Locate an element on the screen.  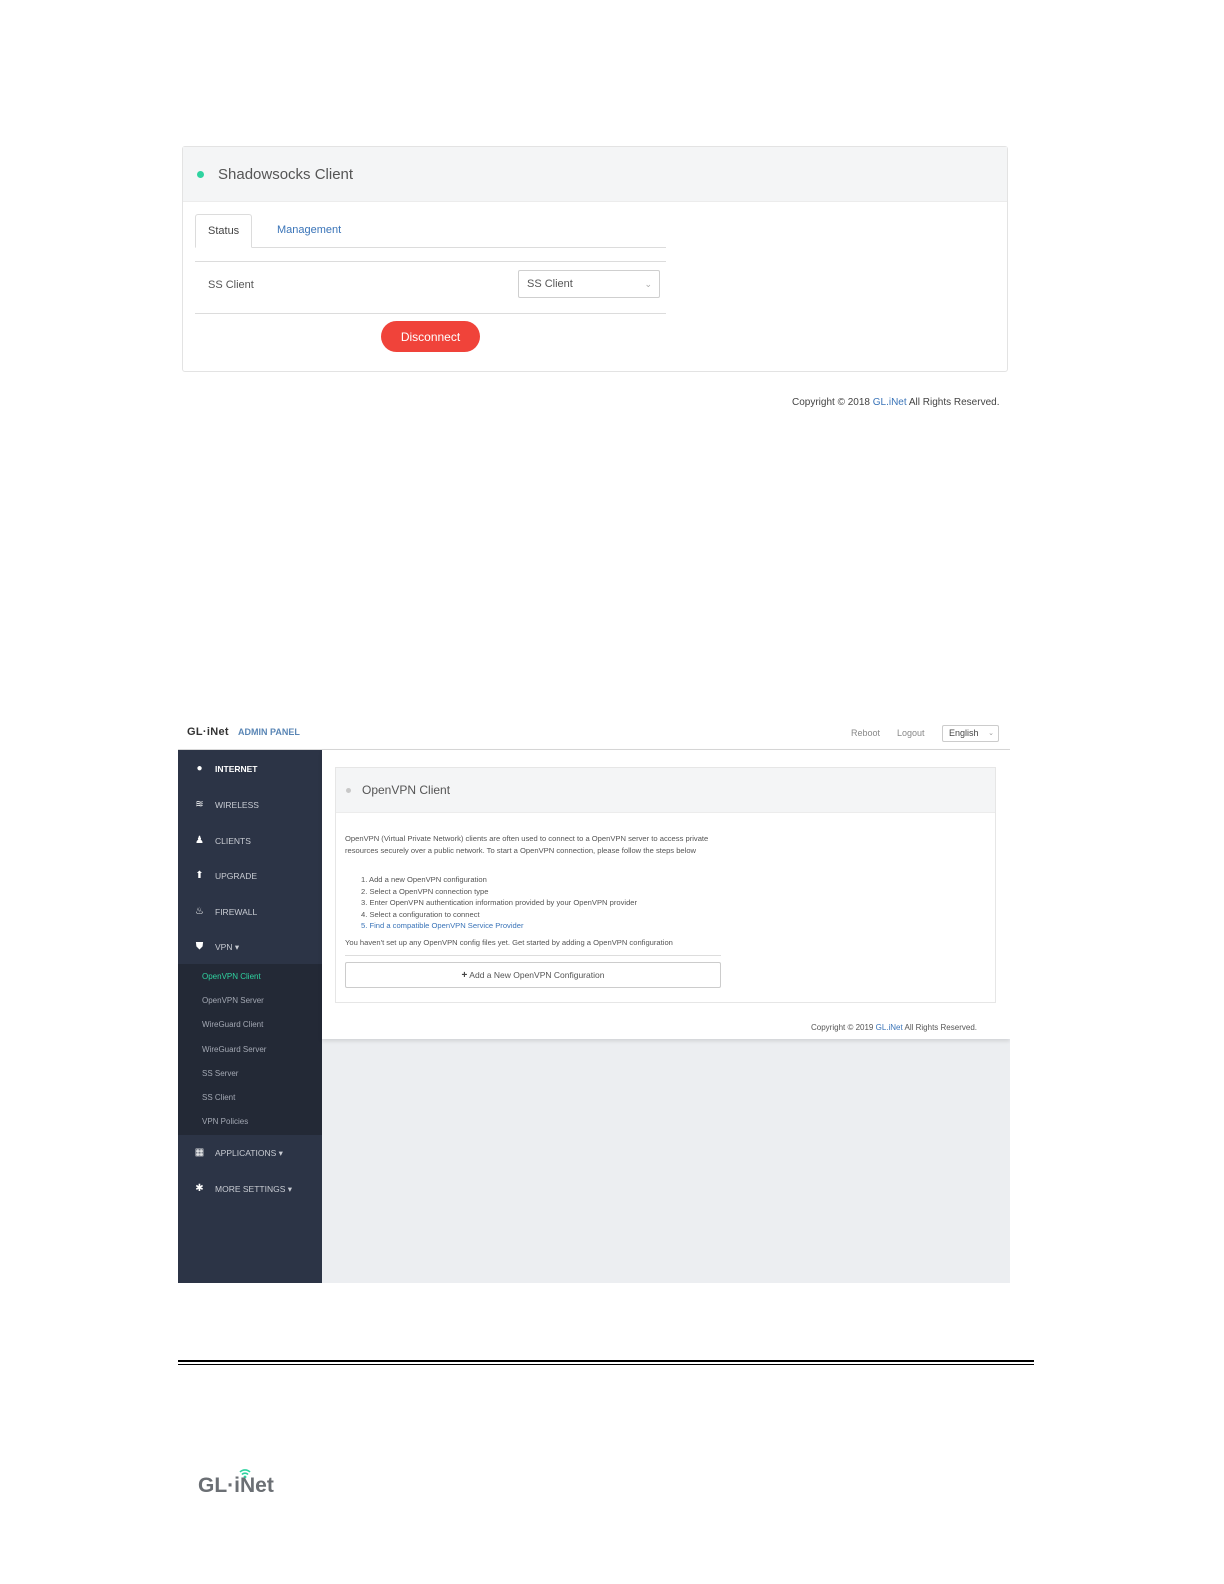
brand-logo: GL·iNet is located at coordinates (208, 732).